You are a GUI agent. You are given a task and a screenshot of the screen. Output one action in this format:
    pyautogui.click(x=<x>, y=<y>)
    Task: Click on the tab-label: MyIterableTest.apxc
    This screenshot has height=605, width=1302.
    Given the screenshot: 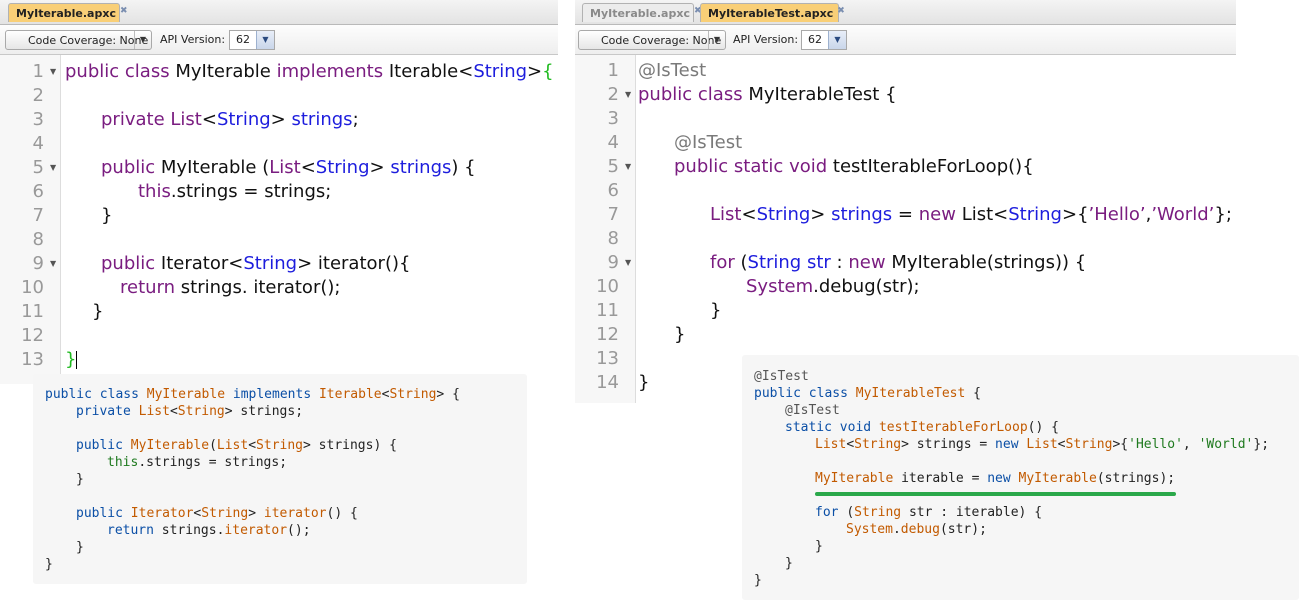 What is the action you would take?
    pyautogui.click(x=771, y=13)
    